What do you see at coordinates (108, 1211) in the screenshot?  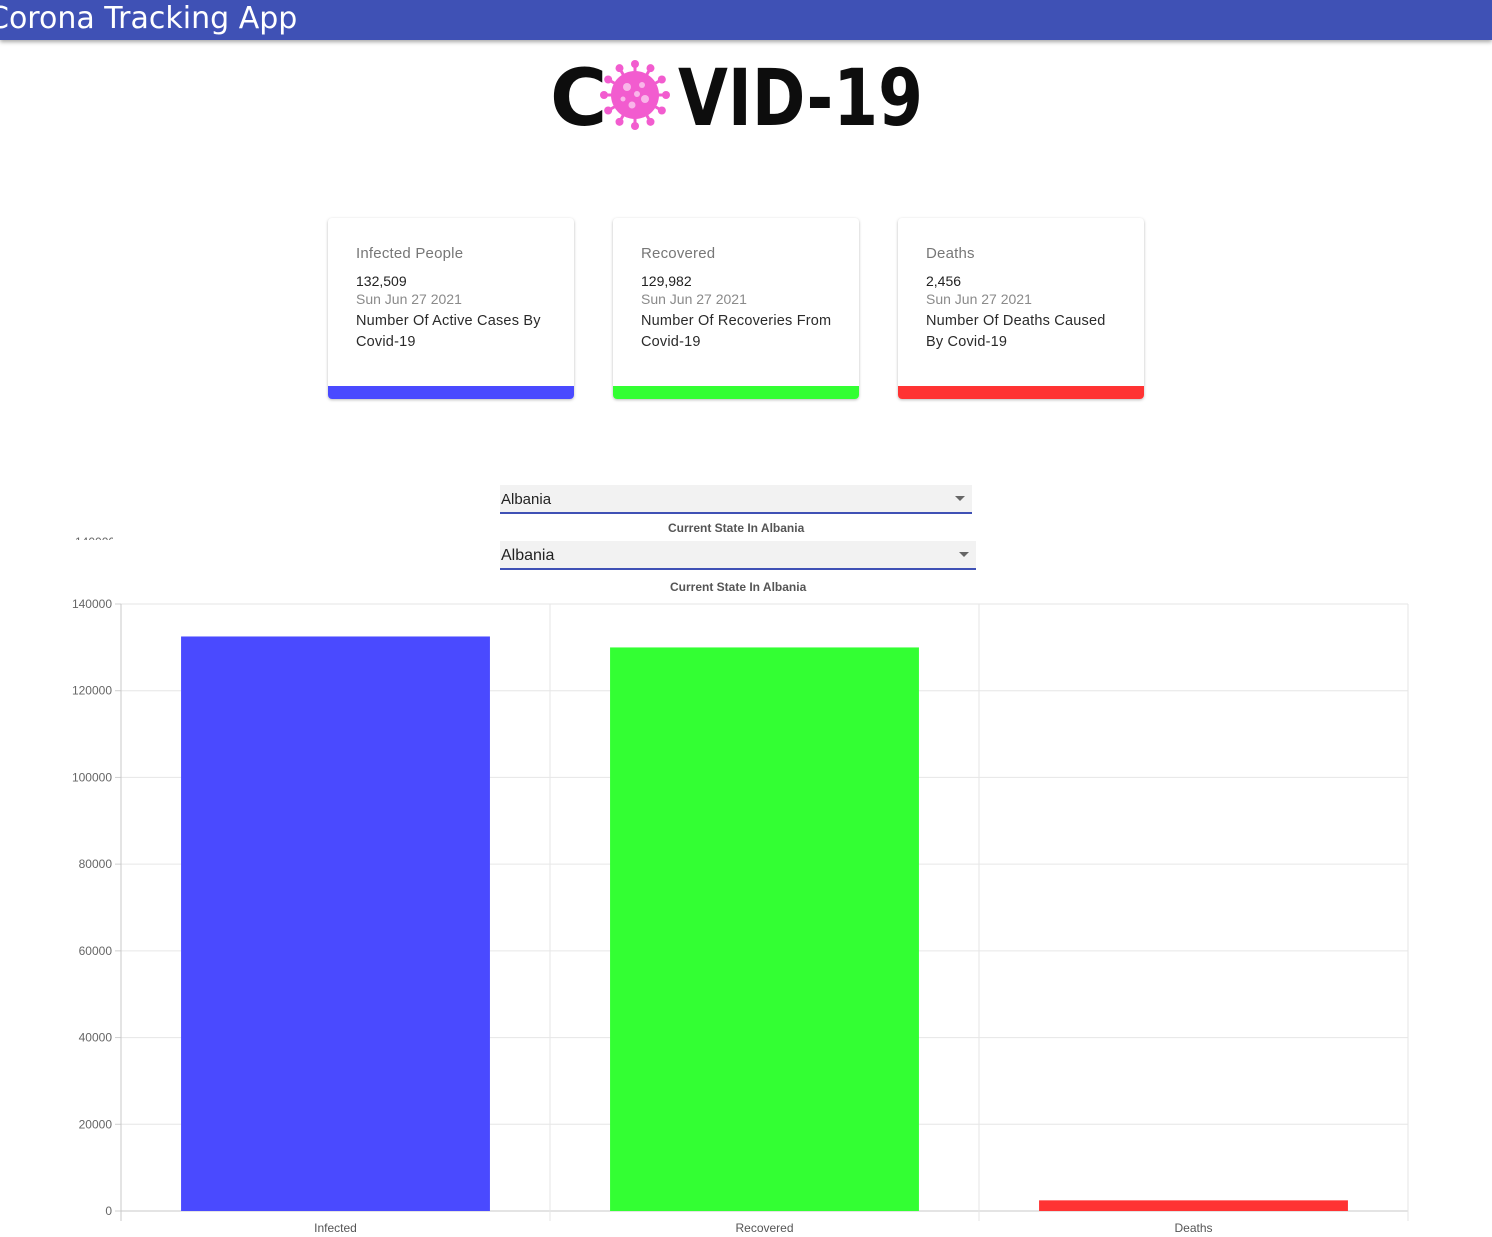 I see `y-tick-label: 0` at bounding box center [108, 1211].